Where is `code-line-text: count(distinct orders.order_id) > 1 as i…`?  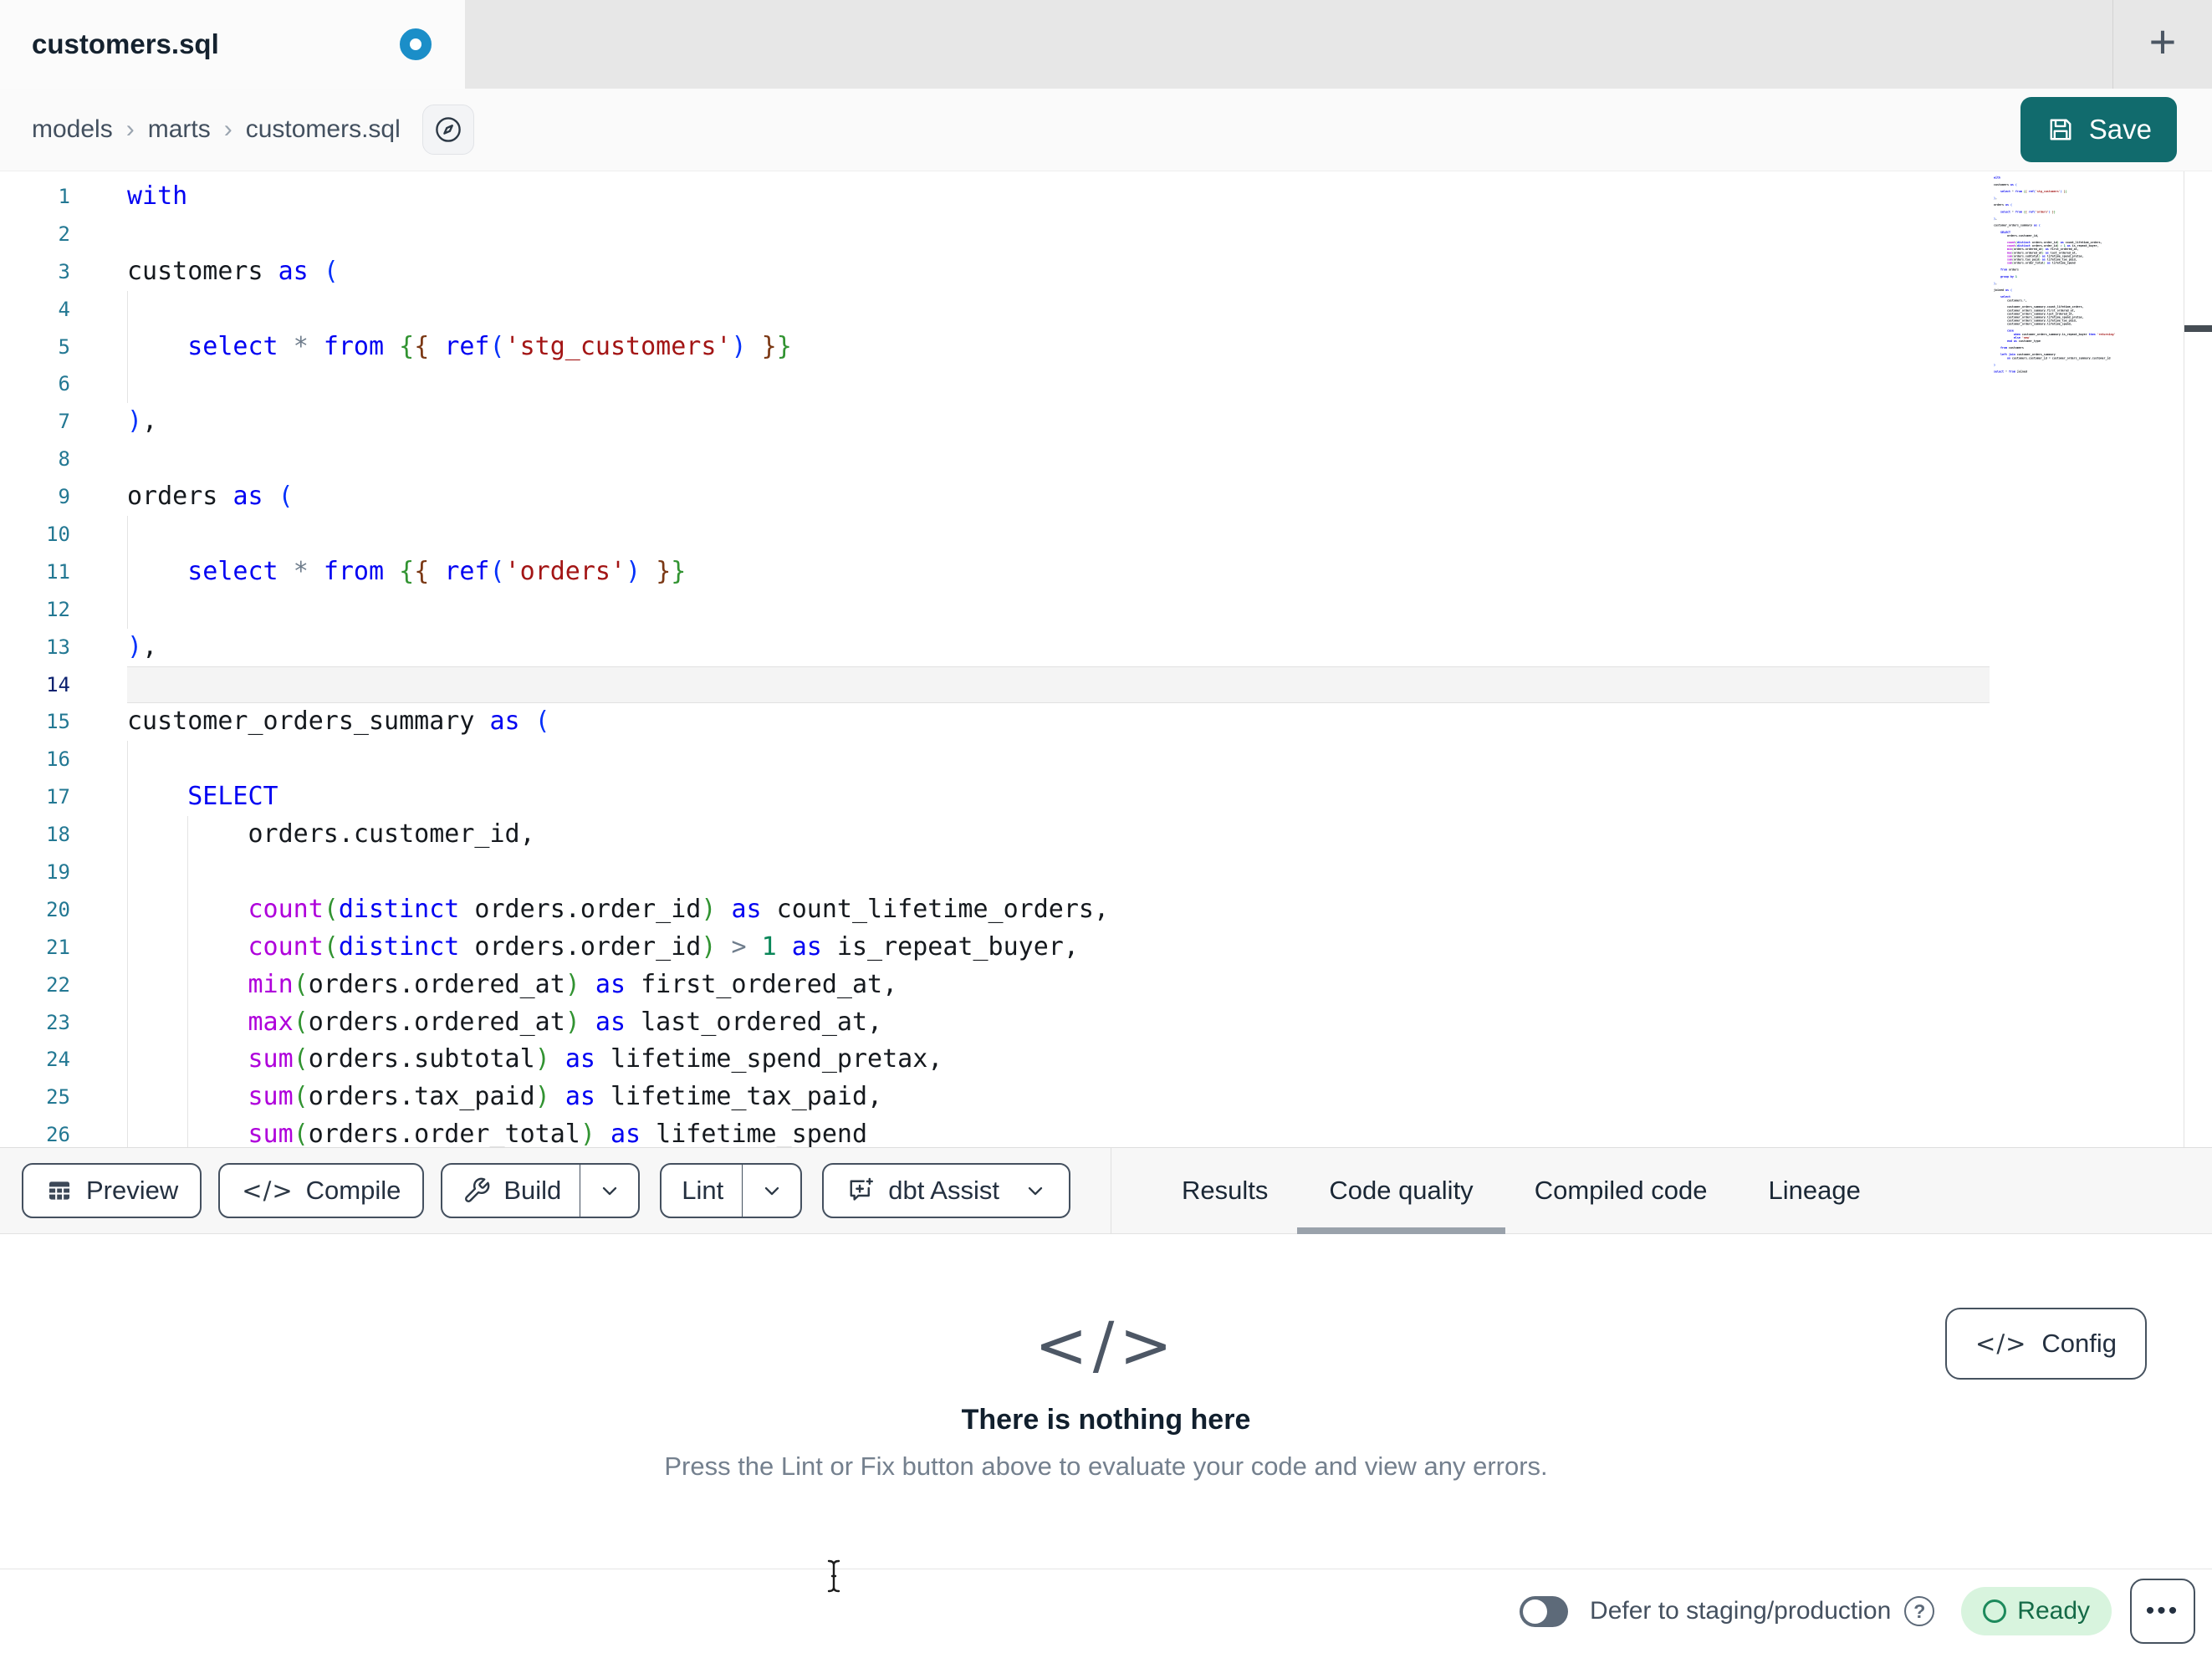 code-line-text: count(distinct orders.order_id) > 1 as i… is located at coordinates (1058, 947).